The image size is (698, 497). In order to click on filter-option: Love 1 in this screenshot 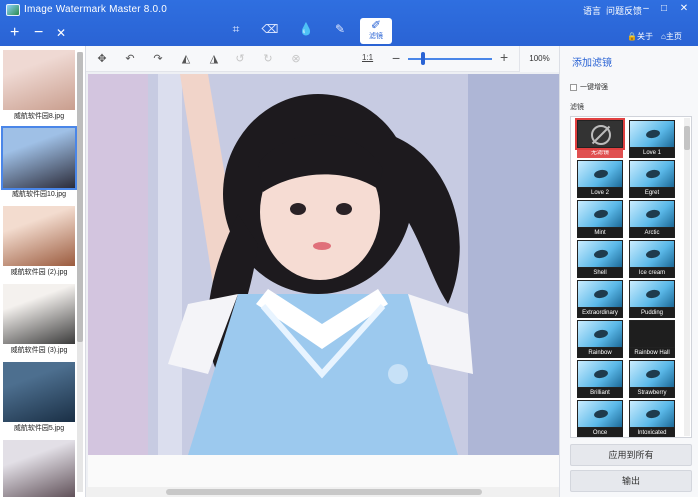, I will do `click(652, 139)`.